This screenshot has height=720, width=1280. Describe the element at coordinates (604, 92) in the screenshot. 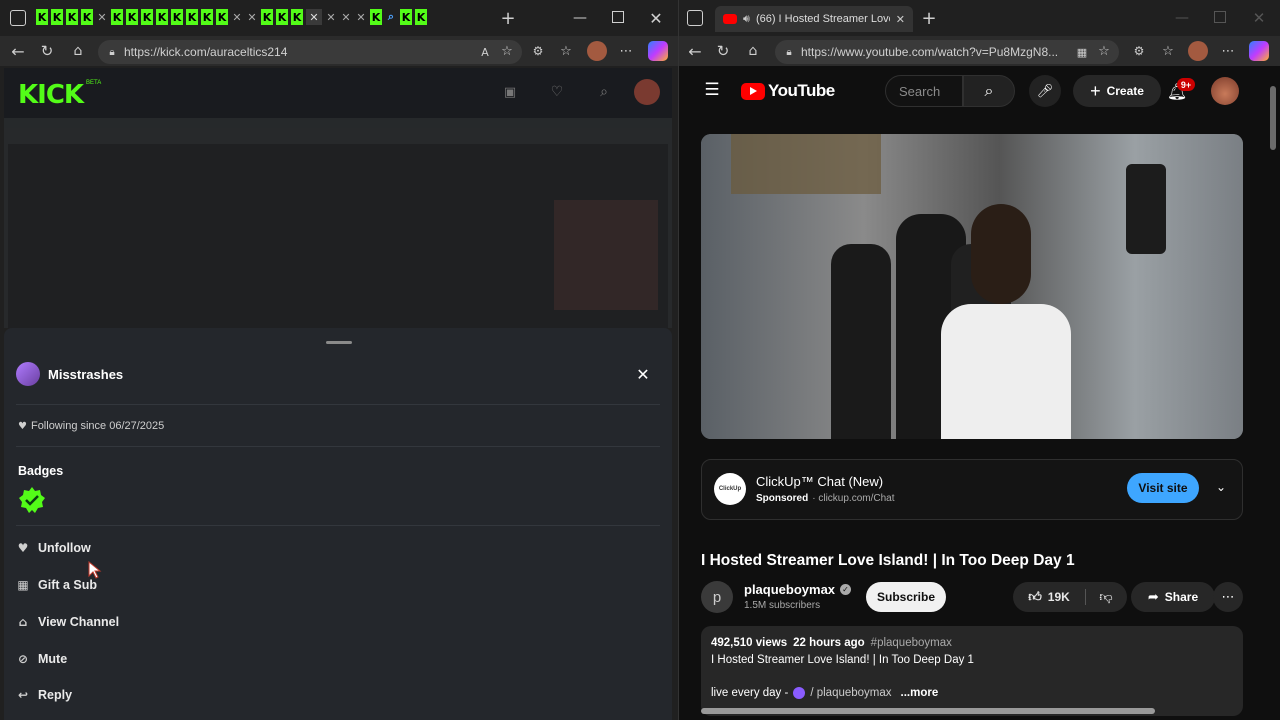

I see `search-icon: ⌕` at that location.